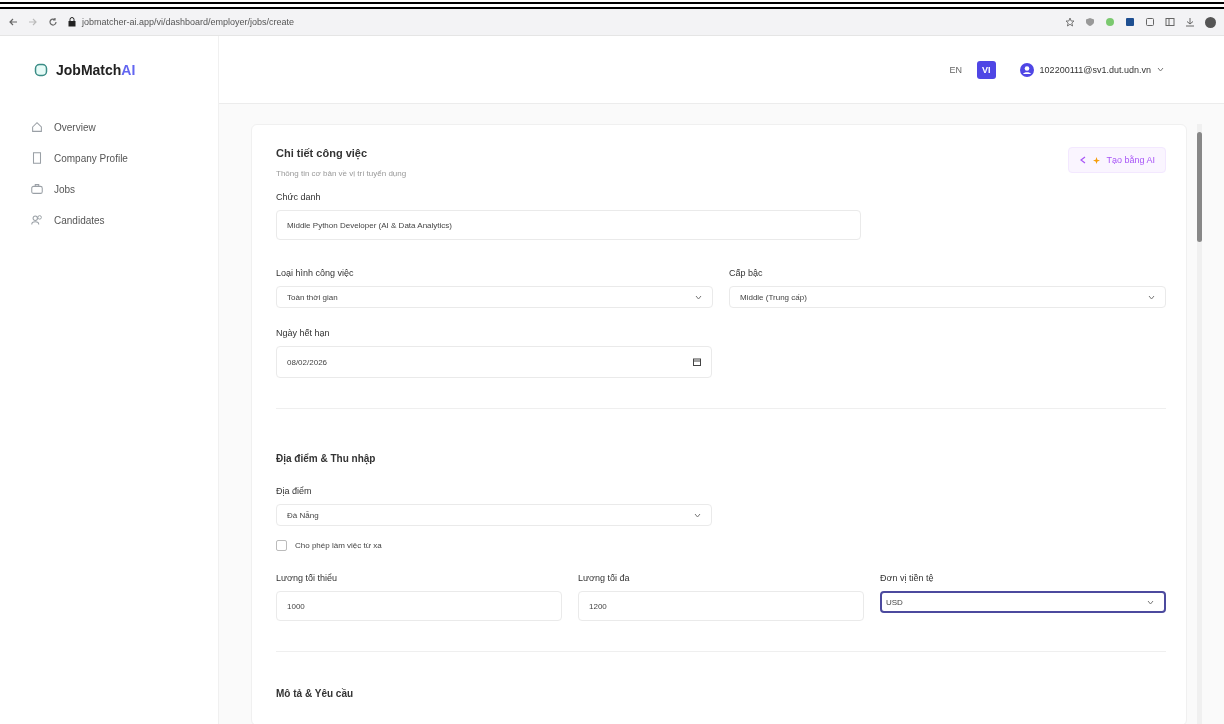 The height and width of the screenshot is (724, 1224). What do you see at coordinates (63, 127) in the screenshot?
I see `sidebar-item: Overview` at bounding box center [63, 127].